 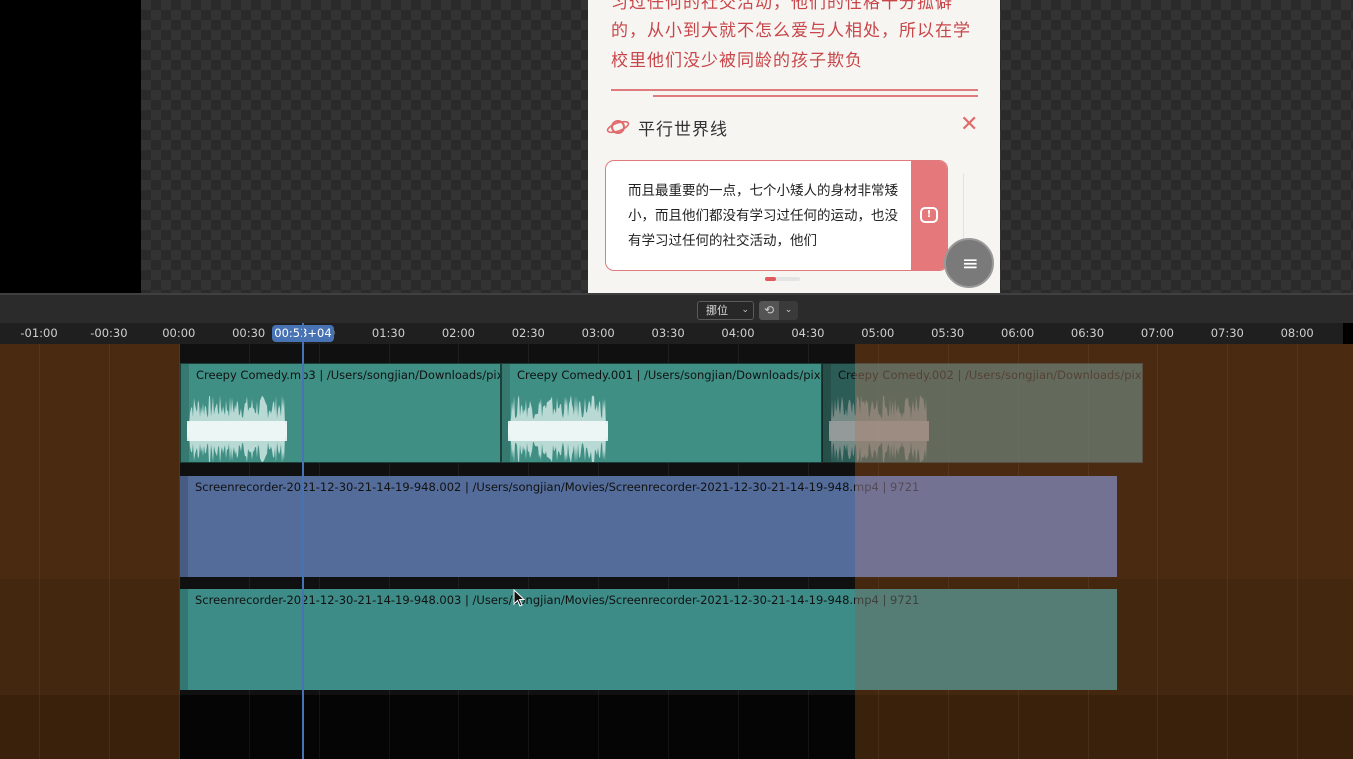 I want to click on ruler-tick-label: 06:30, so click(x=1087, y=333).